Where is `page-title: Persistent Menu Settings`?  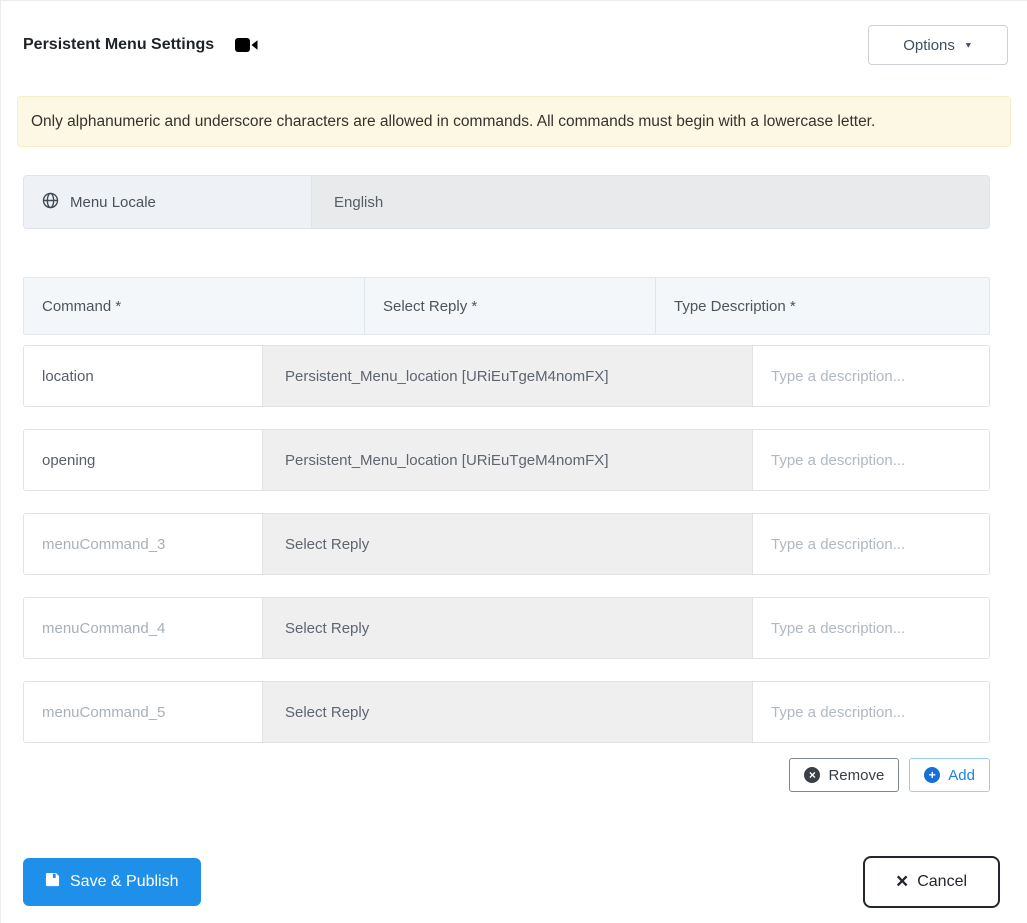
page-title: Persistent Menu Settings is located at coordinates (119, 44).